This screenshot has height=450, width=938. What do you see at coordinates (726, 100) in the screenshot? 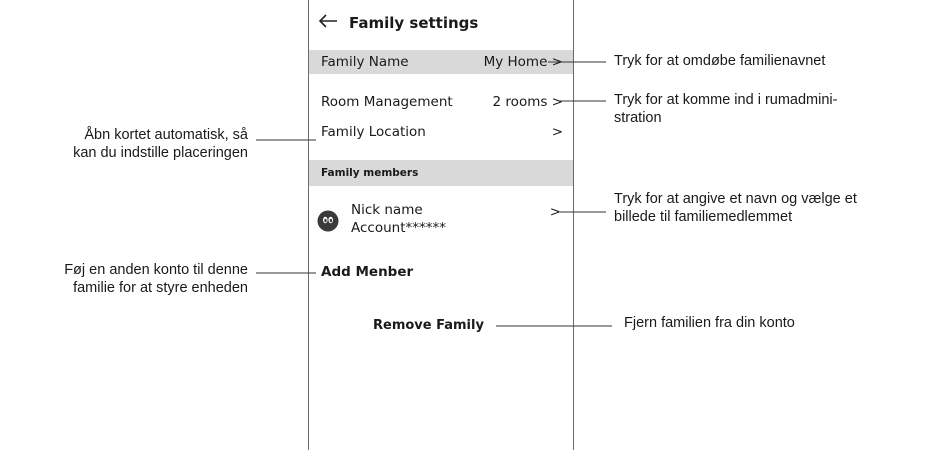
I see `annotation-room-management-line1: Tryk for at komme ind i rumadmini-` at bounding box center [726, 100].